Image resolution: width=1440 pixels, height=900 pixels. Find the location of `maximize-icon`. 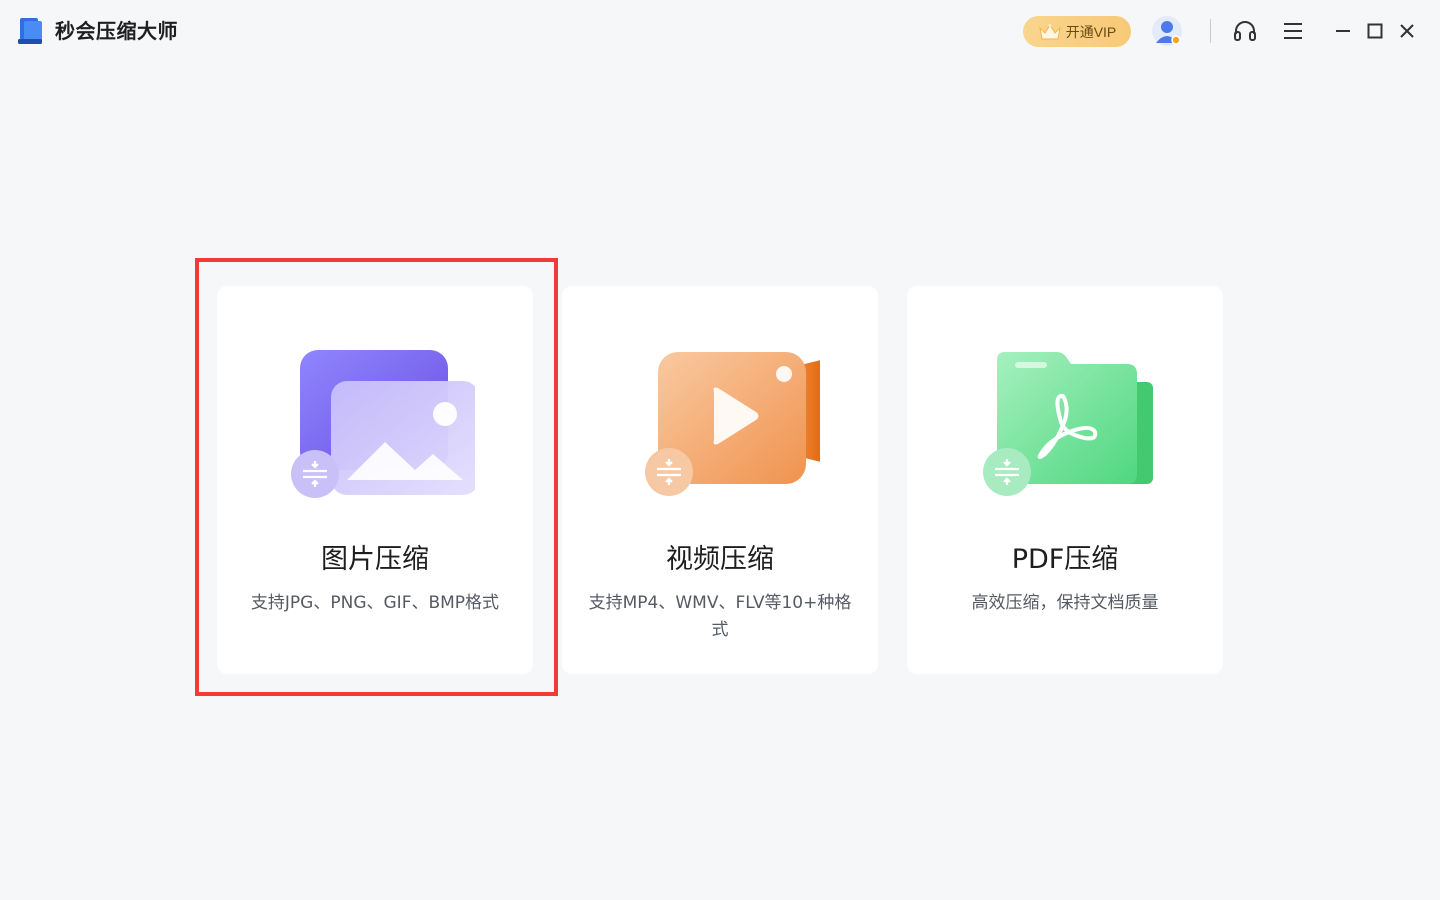

maximize-icon is located at coordinates (1375, 31).